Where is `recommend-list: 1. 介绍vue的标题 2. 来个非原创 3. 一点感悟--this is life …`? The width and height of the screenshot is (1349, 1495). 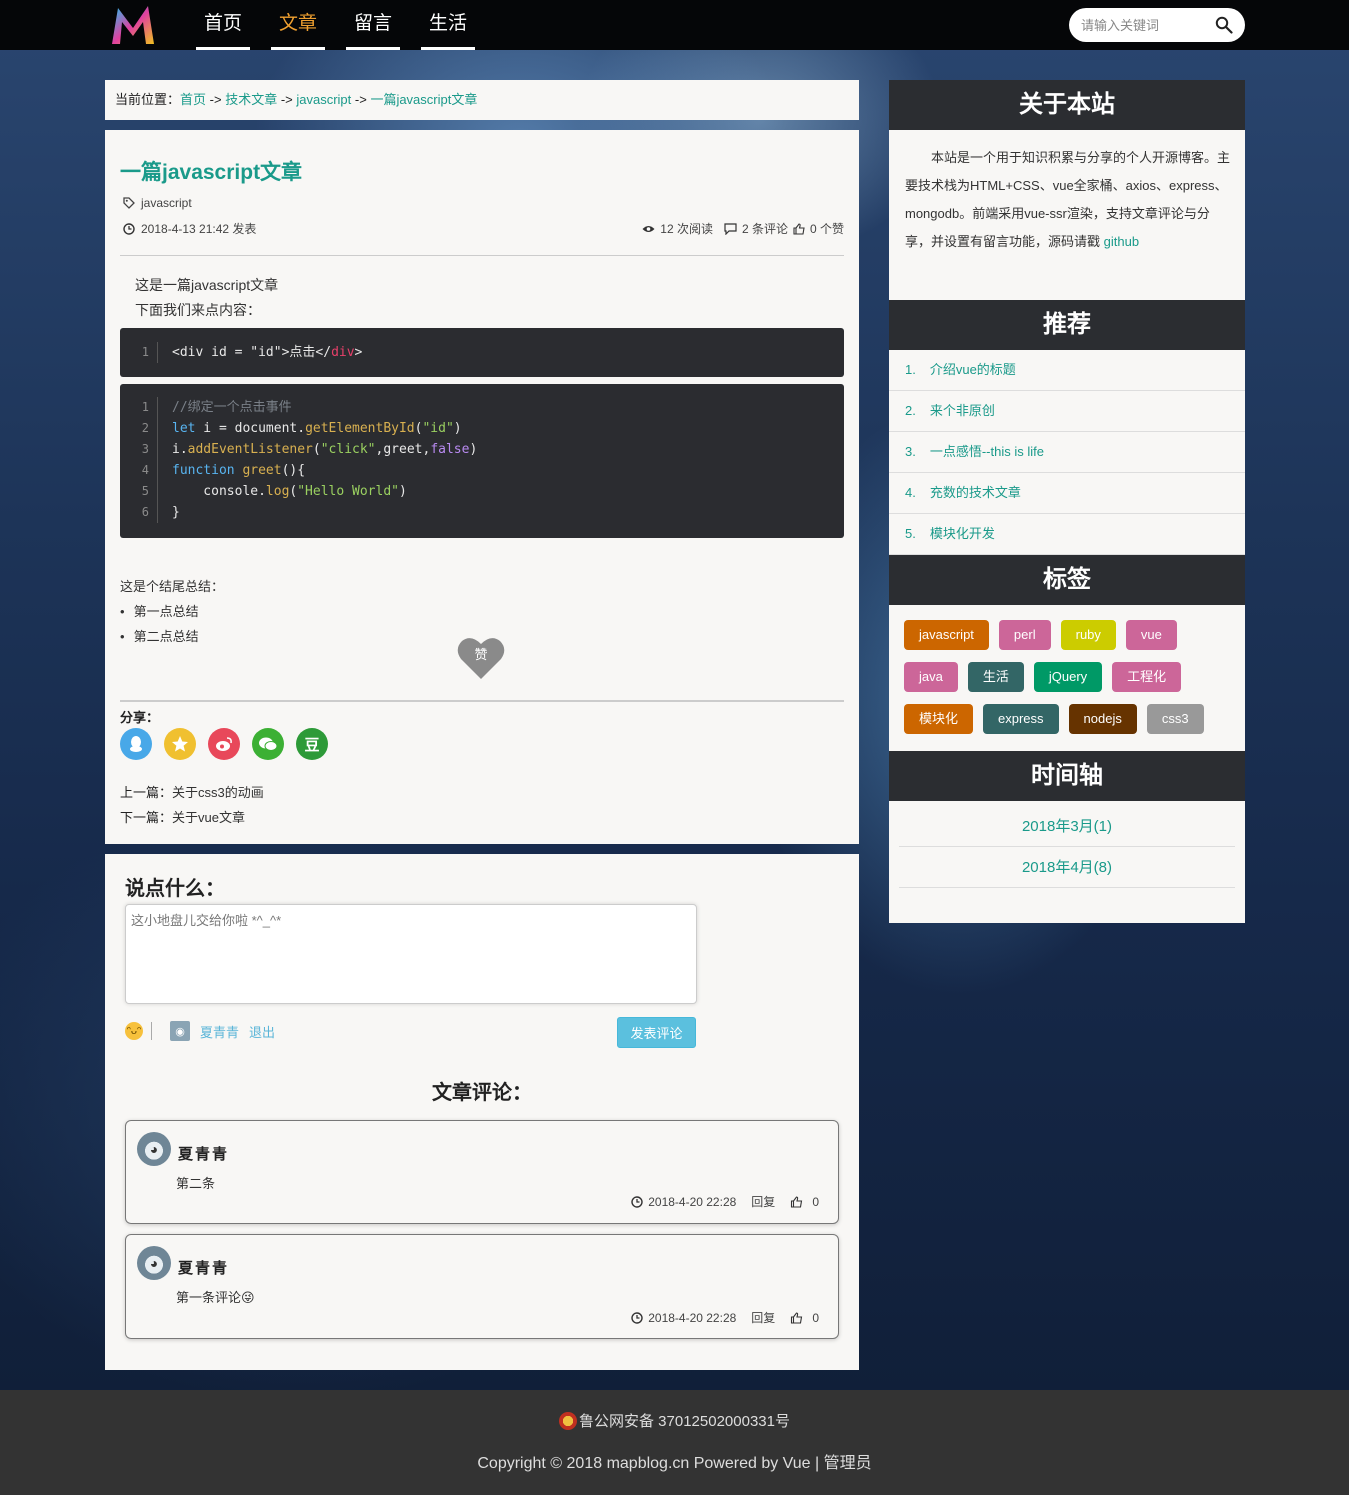 recommend-list: 1. 介绍vue的标题 2. 来个非原创 3. 一点感悟--this is life … is located at coordinates (1067, 452).